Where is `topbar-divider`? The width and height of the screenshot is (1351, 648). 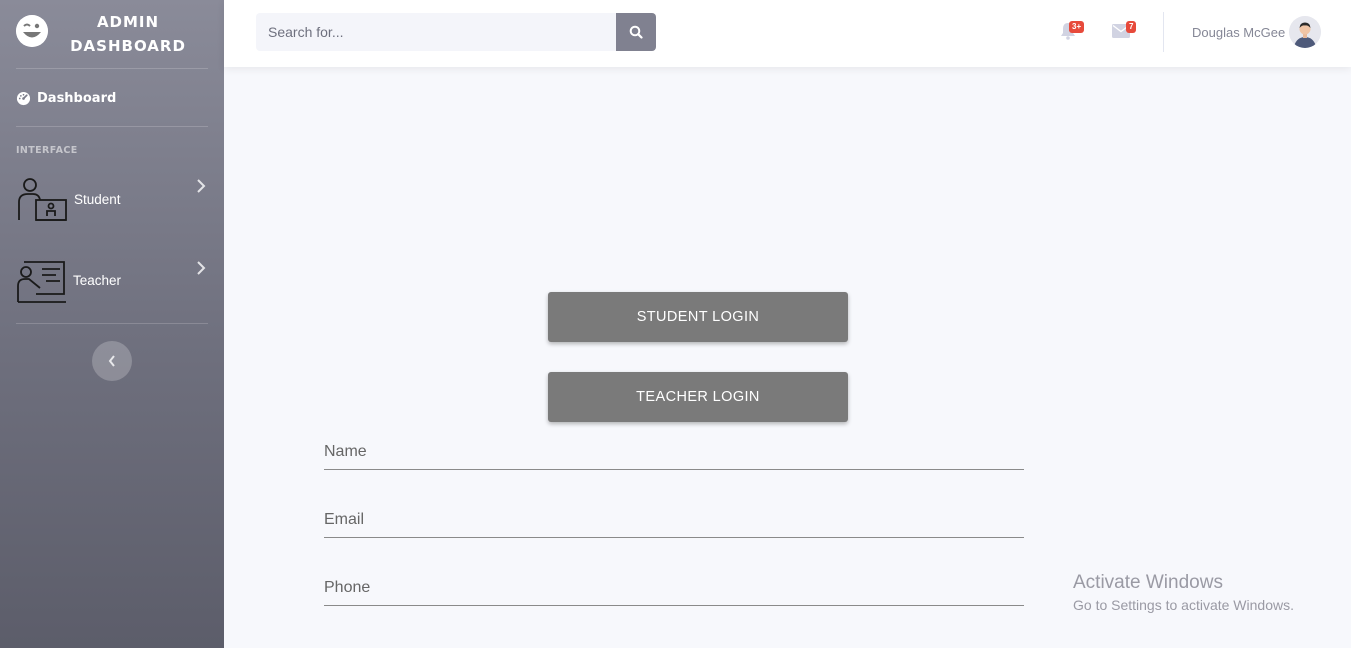
topbar-divider is located at coordinates (1163, 32).